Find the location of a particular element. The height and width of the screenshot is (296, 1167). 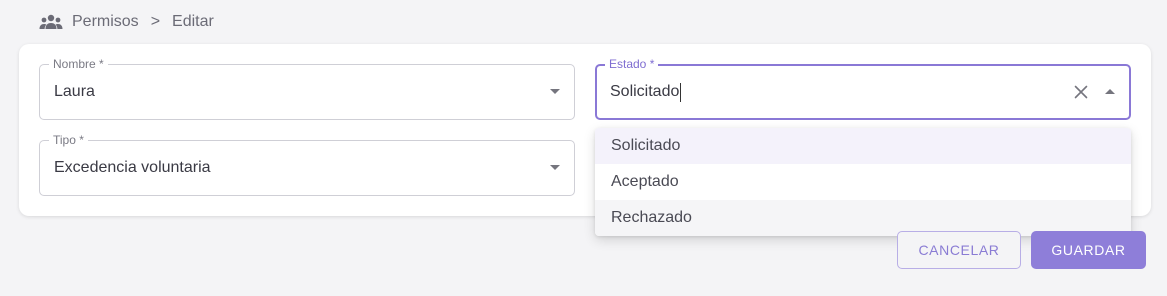

tipo-value: Excedencia voluntaria is located at coordinates (132, 167).